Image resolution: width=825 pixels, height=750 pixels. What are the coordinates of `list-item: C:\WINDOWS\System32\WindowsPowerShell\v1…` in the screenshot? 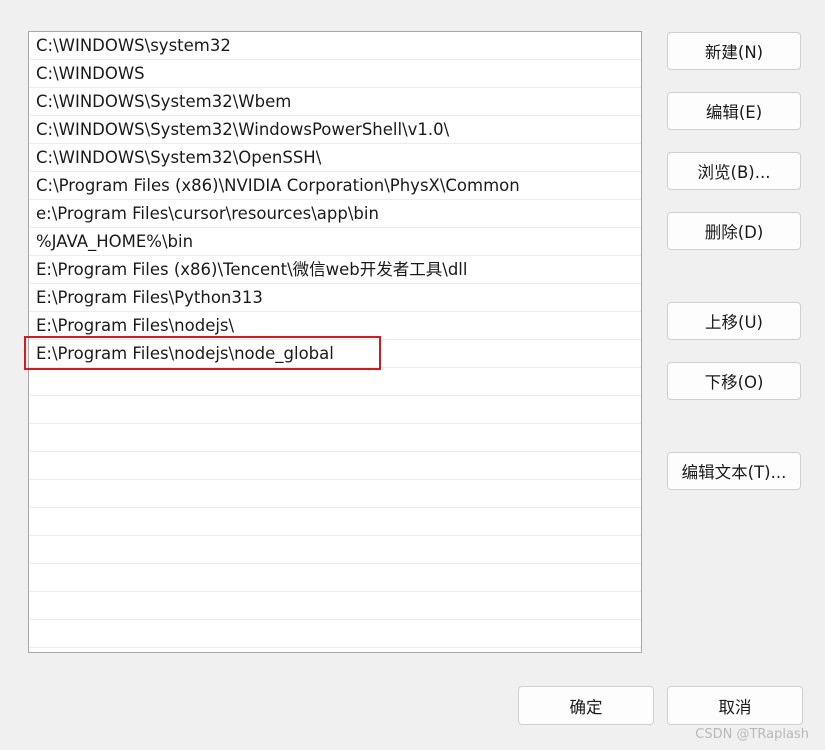 It's located at (335, 130).